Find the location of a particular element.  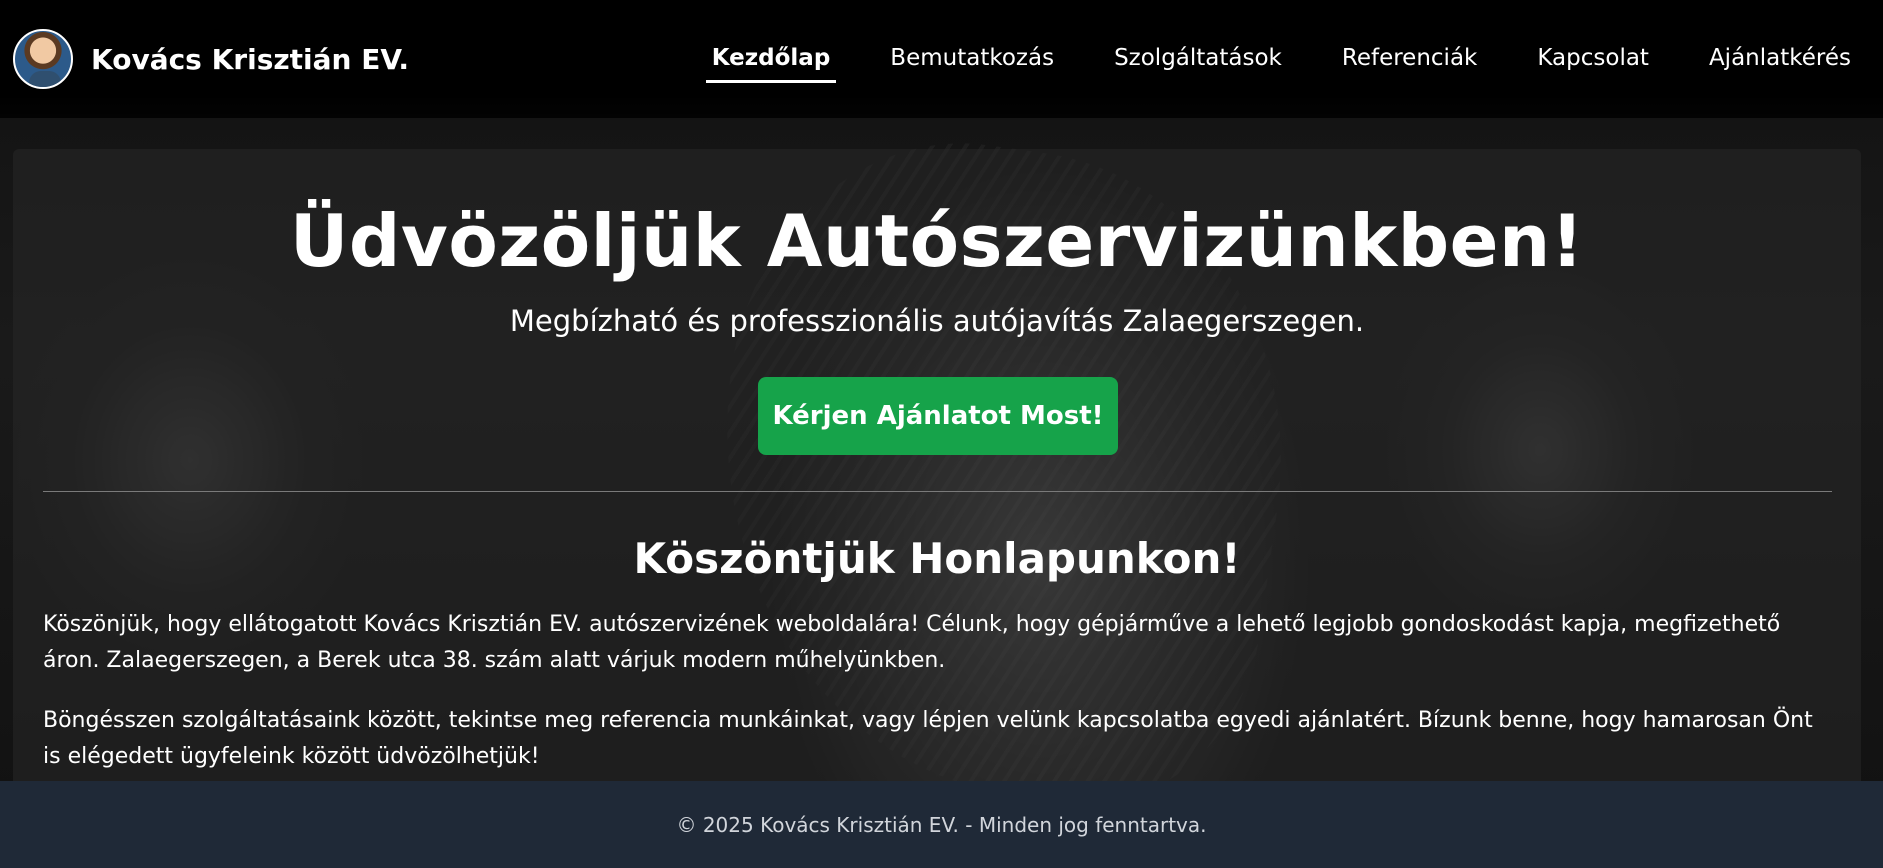

divider is located at coordinates (937, 491).